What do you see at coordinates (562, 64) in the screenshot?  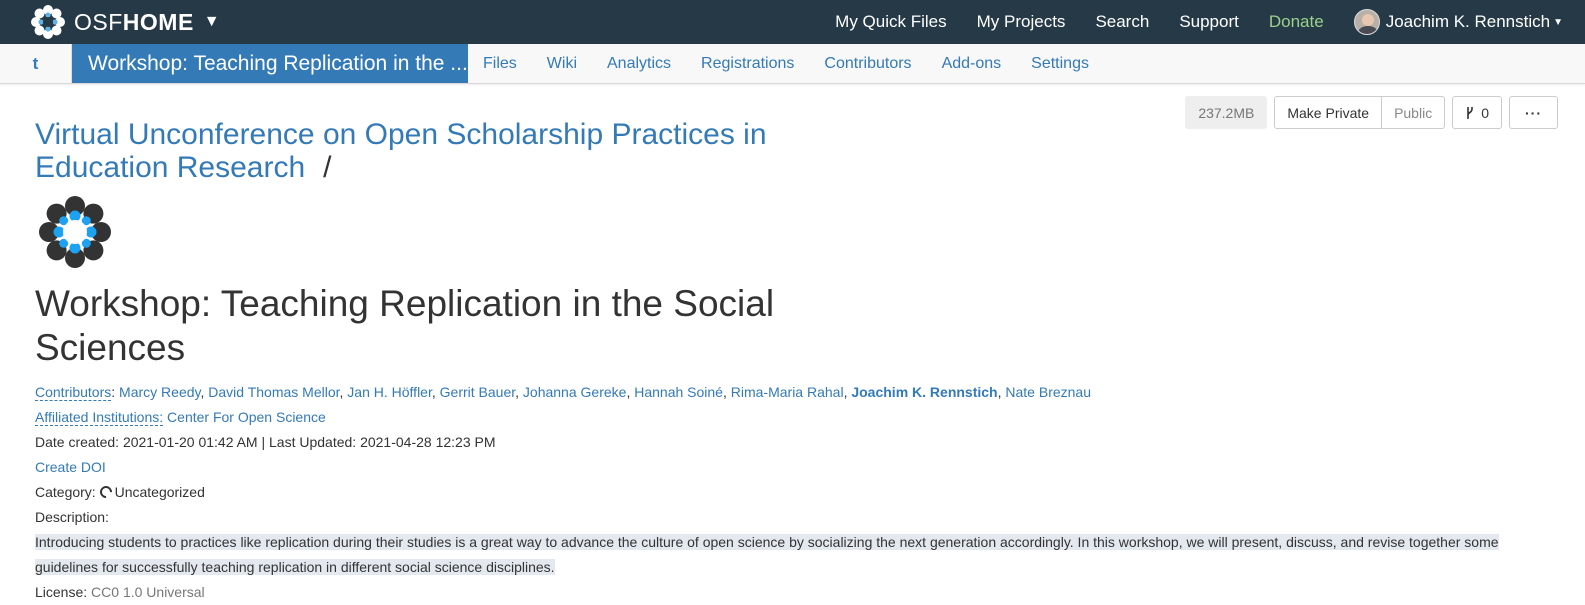 I see `tab-wiki: Wiki` at bounding box center [562, 64].